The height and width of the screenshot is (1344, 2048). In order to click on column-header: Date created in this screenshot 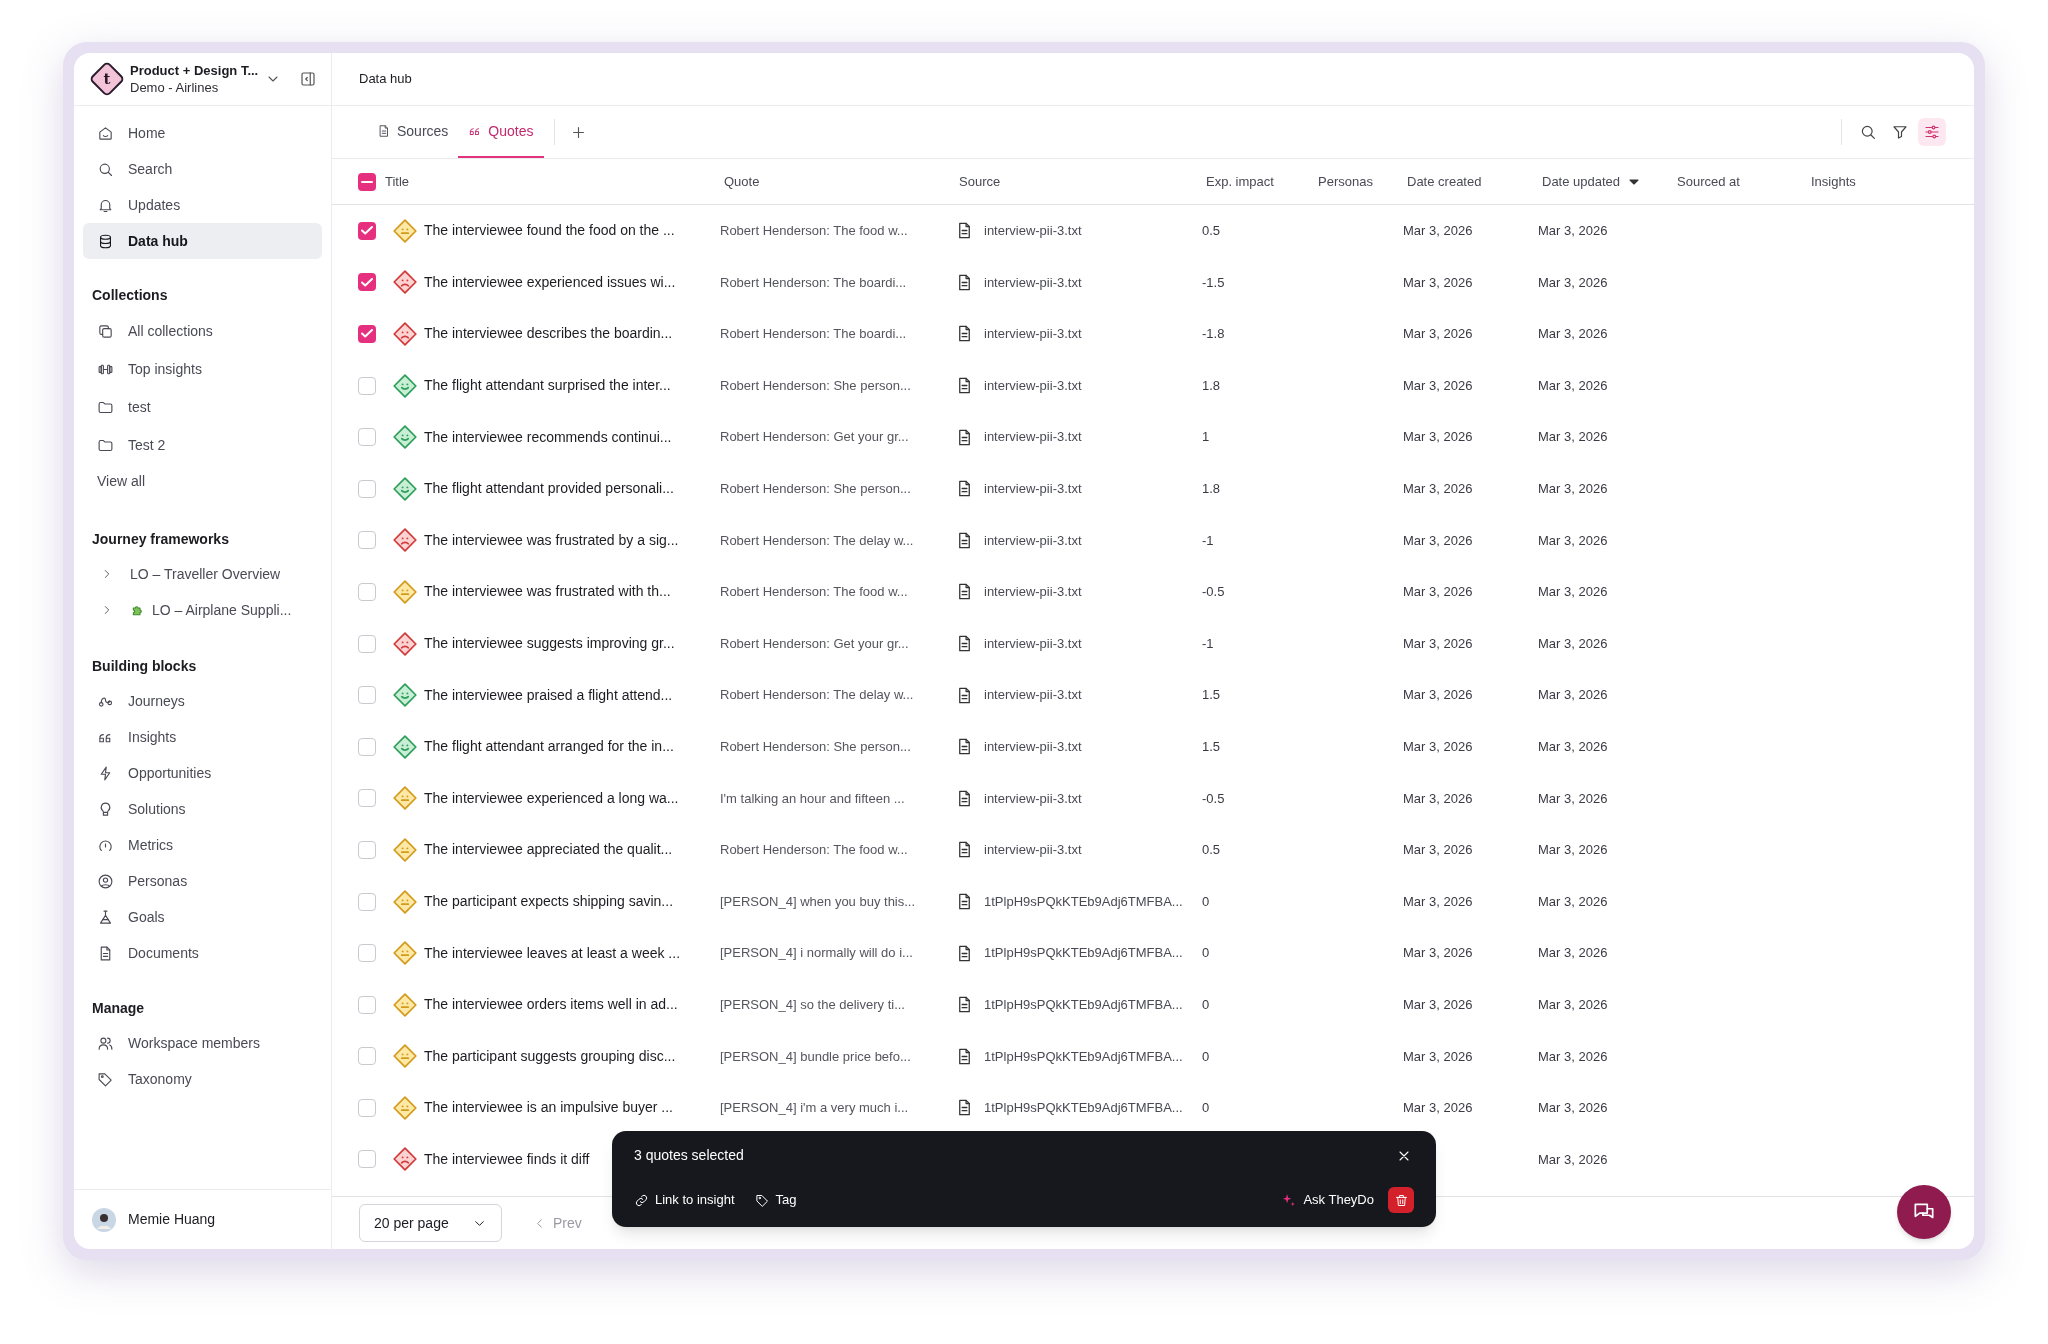, I will do `click(1474, 181)`.